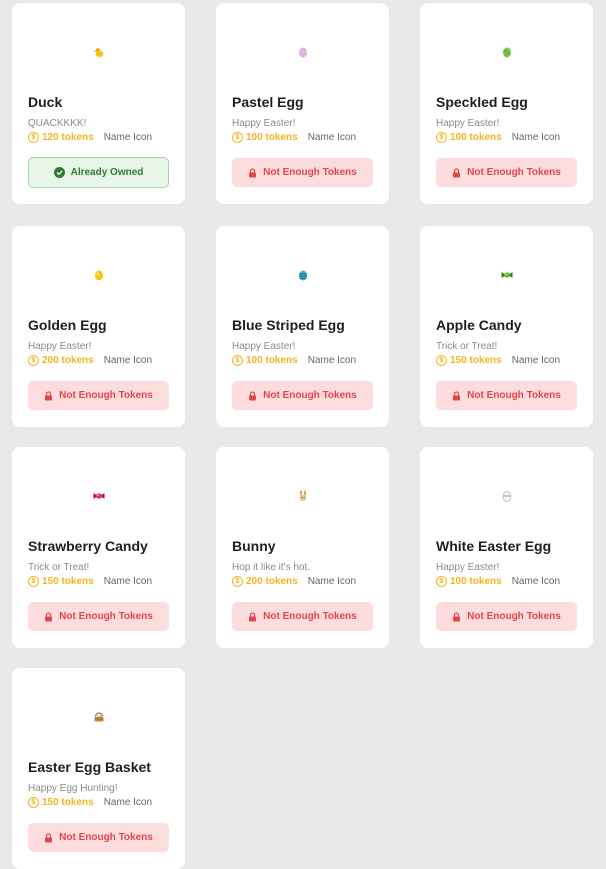  What do you see at coordinates (90, 137) in the screenshot?
I see `item-meta: $ 120 tokens Name Icon` at bounding box center [90, 137].